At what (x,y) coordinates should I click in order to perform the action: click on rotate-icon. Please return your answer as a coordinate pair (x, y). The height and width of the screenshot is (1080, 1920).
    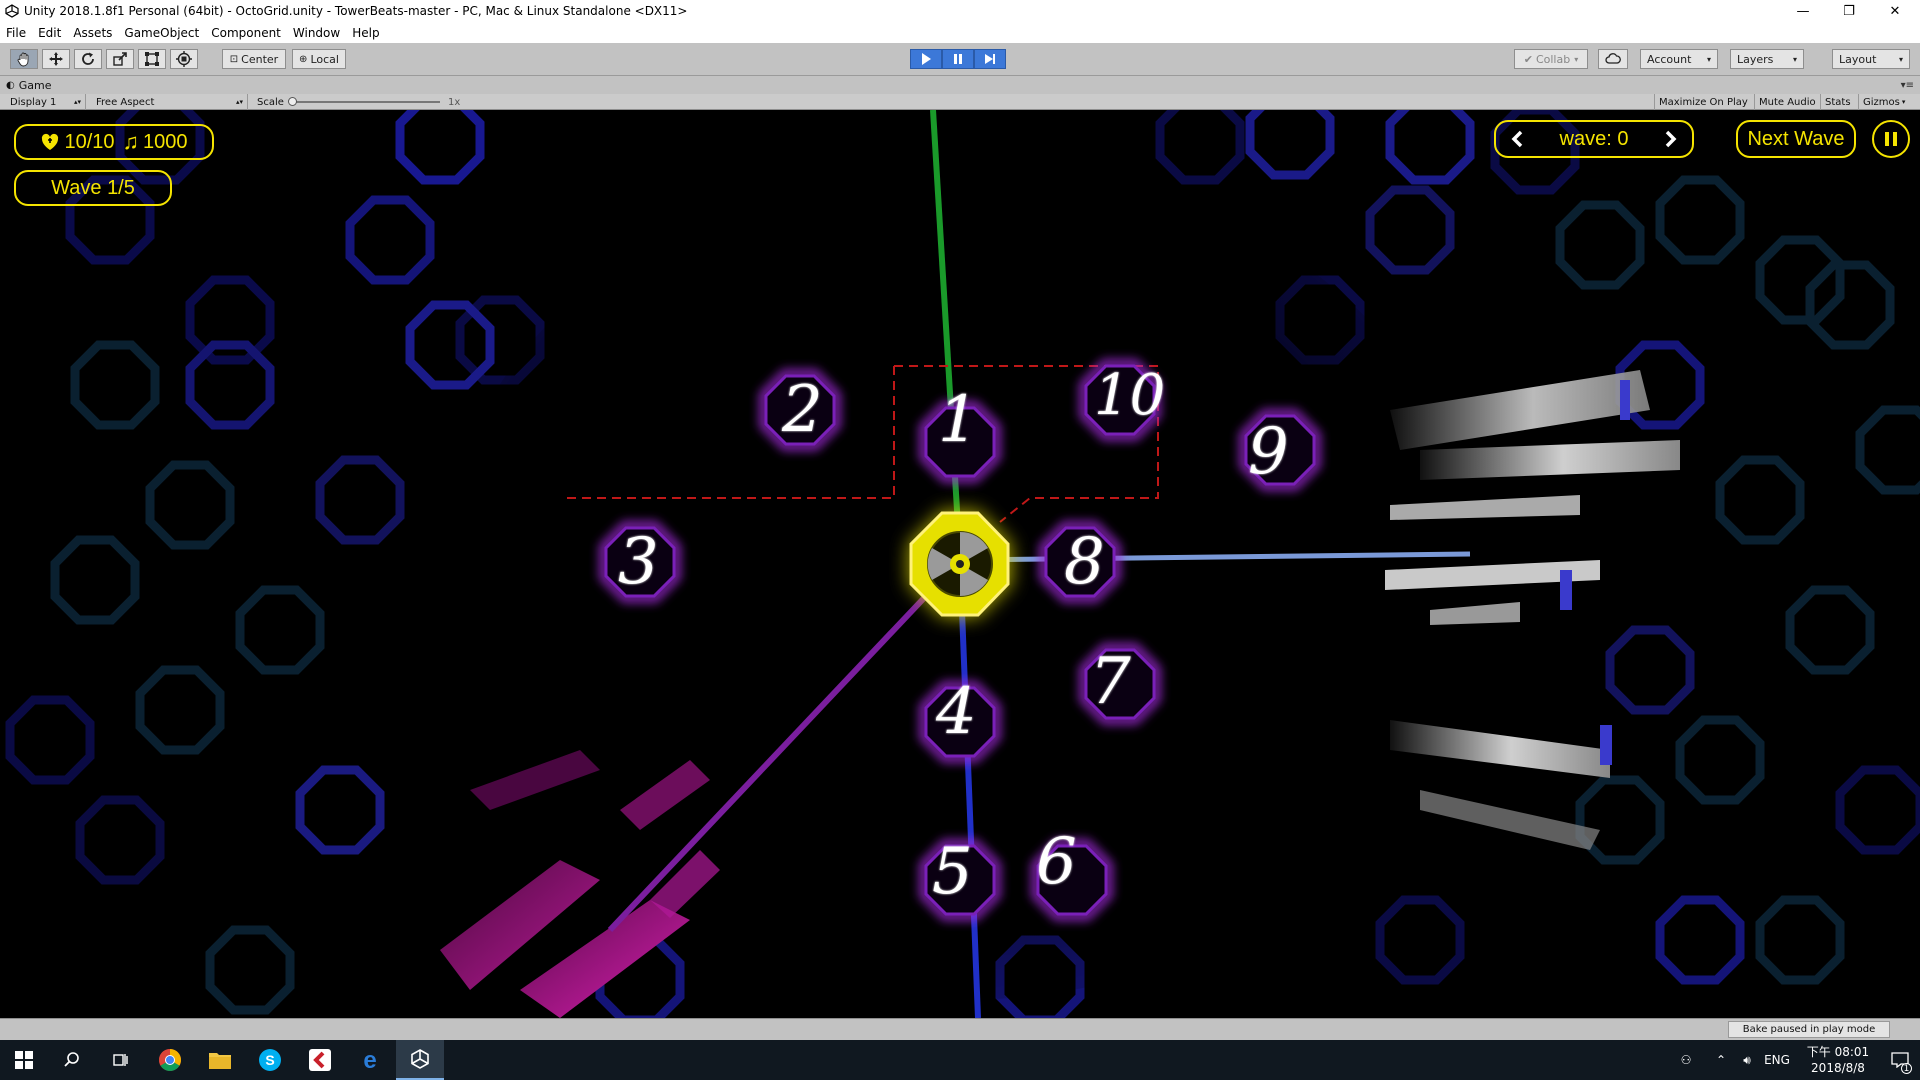
    Looking at the image, I should click on (88, 58).